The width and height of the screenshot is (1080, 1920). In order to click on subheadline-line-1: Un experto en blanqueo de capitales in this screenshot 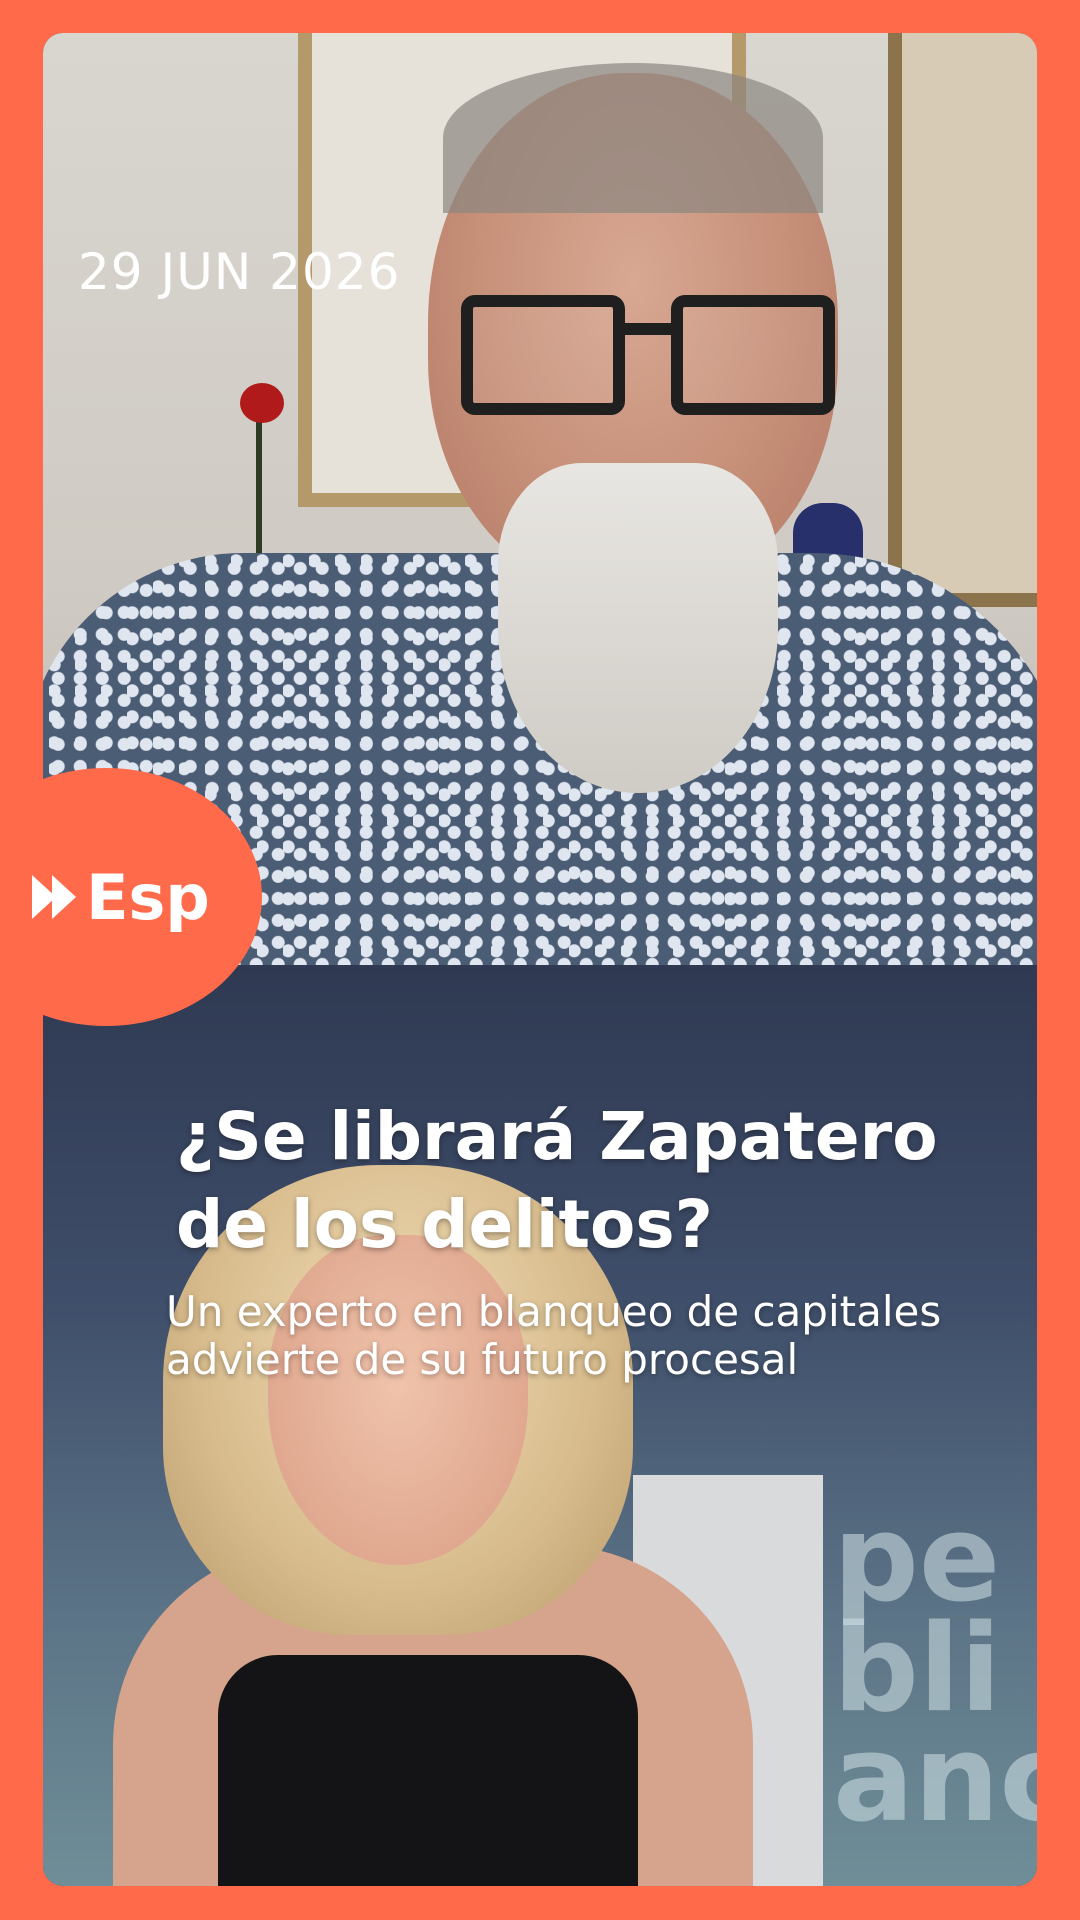, I will do `click(554, 1311)`.